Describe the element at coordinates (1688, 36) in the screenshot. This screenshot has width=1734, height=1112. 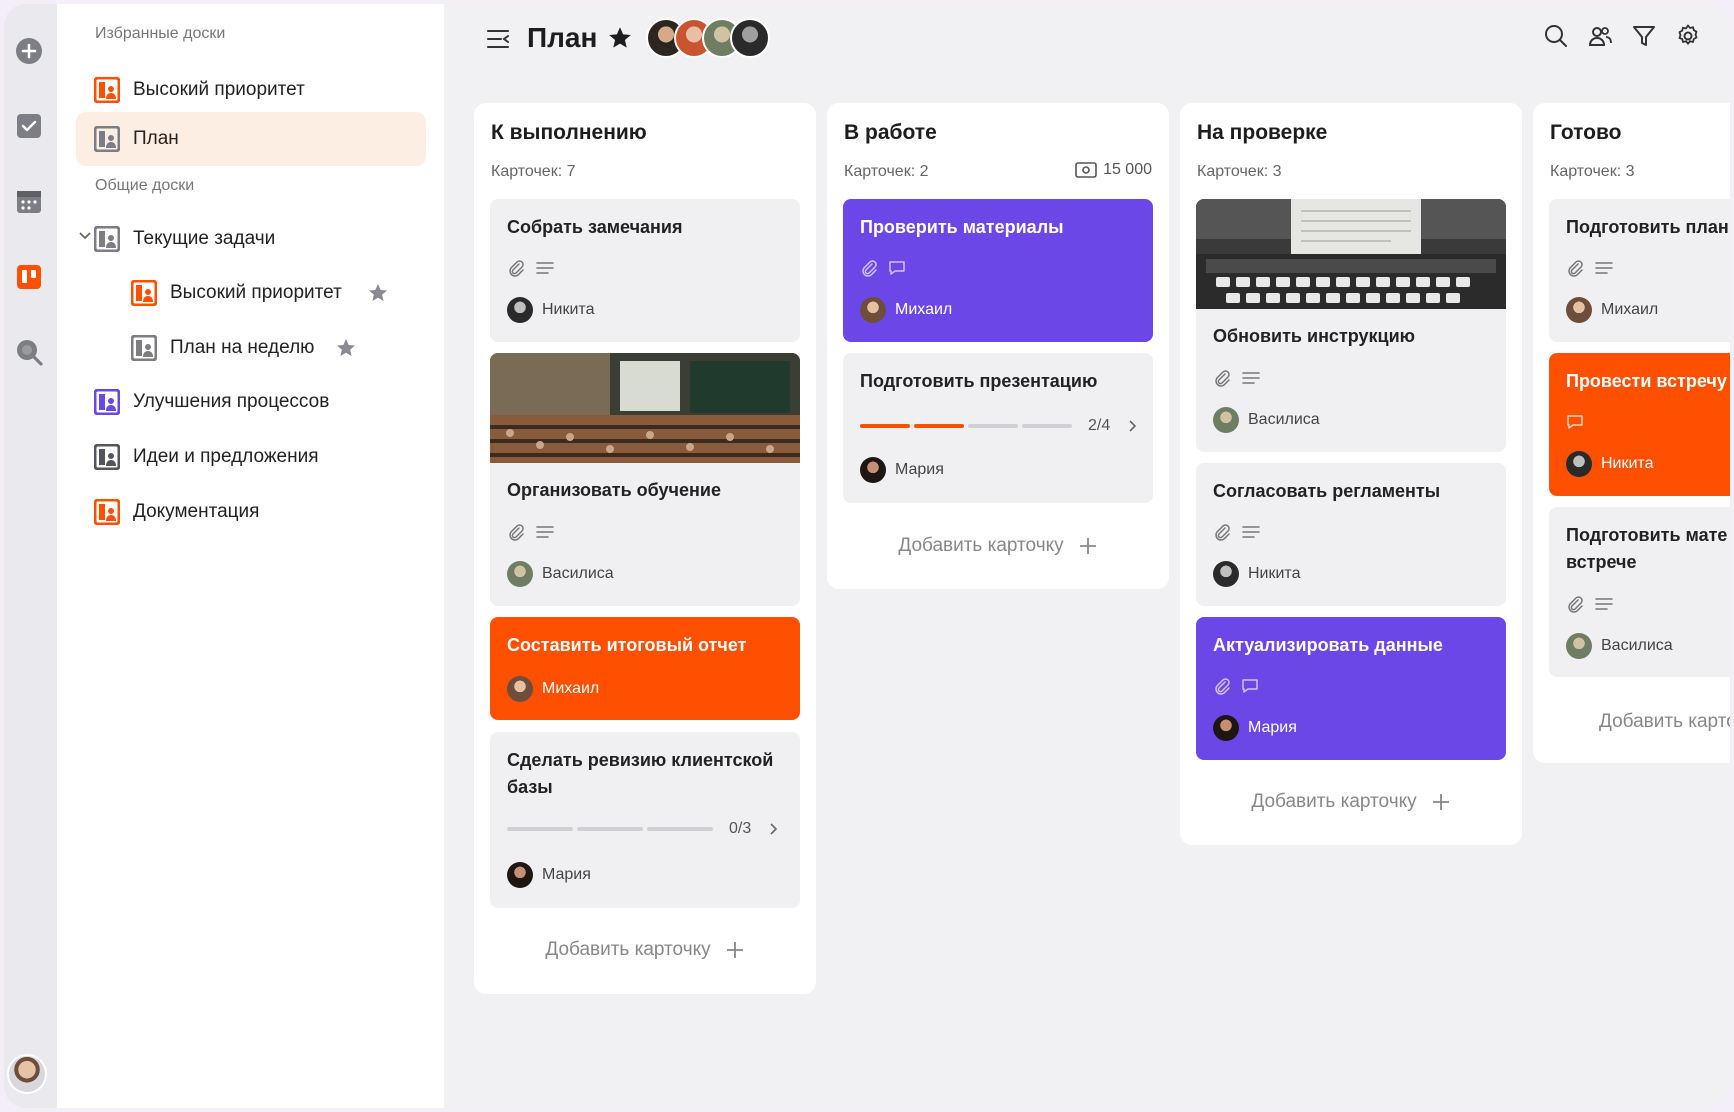
I see `gear-icon` at that location.